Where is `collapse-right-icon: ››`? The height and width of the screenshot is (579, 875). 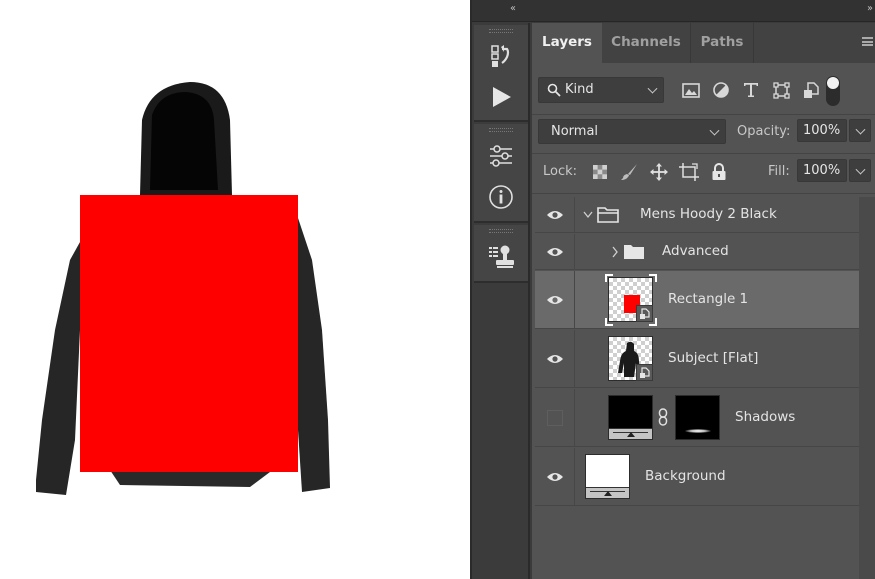 collapse-right-icon: ›› is located at coordinates (870, 8).